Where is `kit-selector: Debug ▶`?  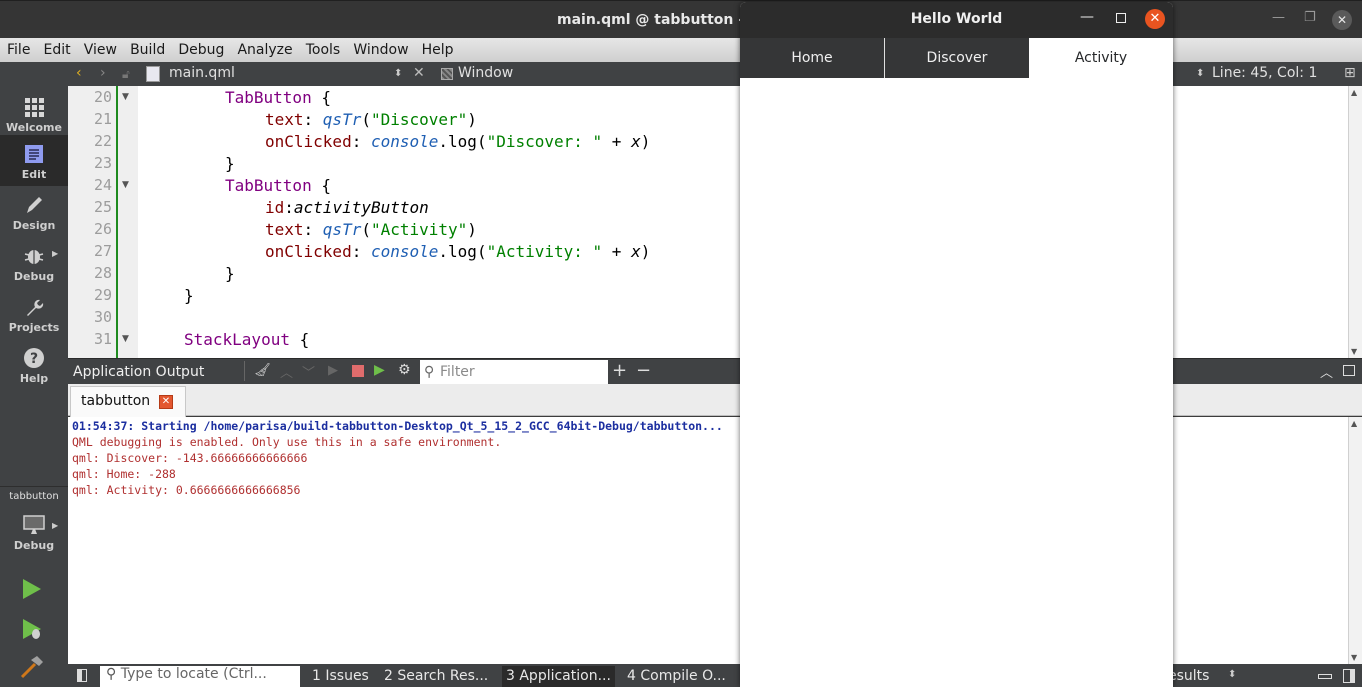 kit-selector: Debug ▶ is located at coordinates (34, 532).